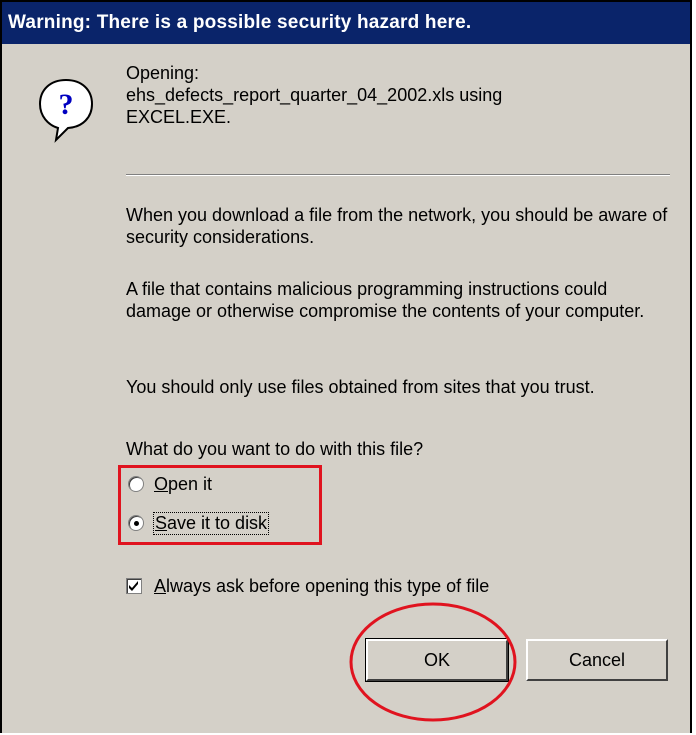  I want to click on options-highlight-box, so click(220, 505).